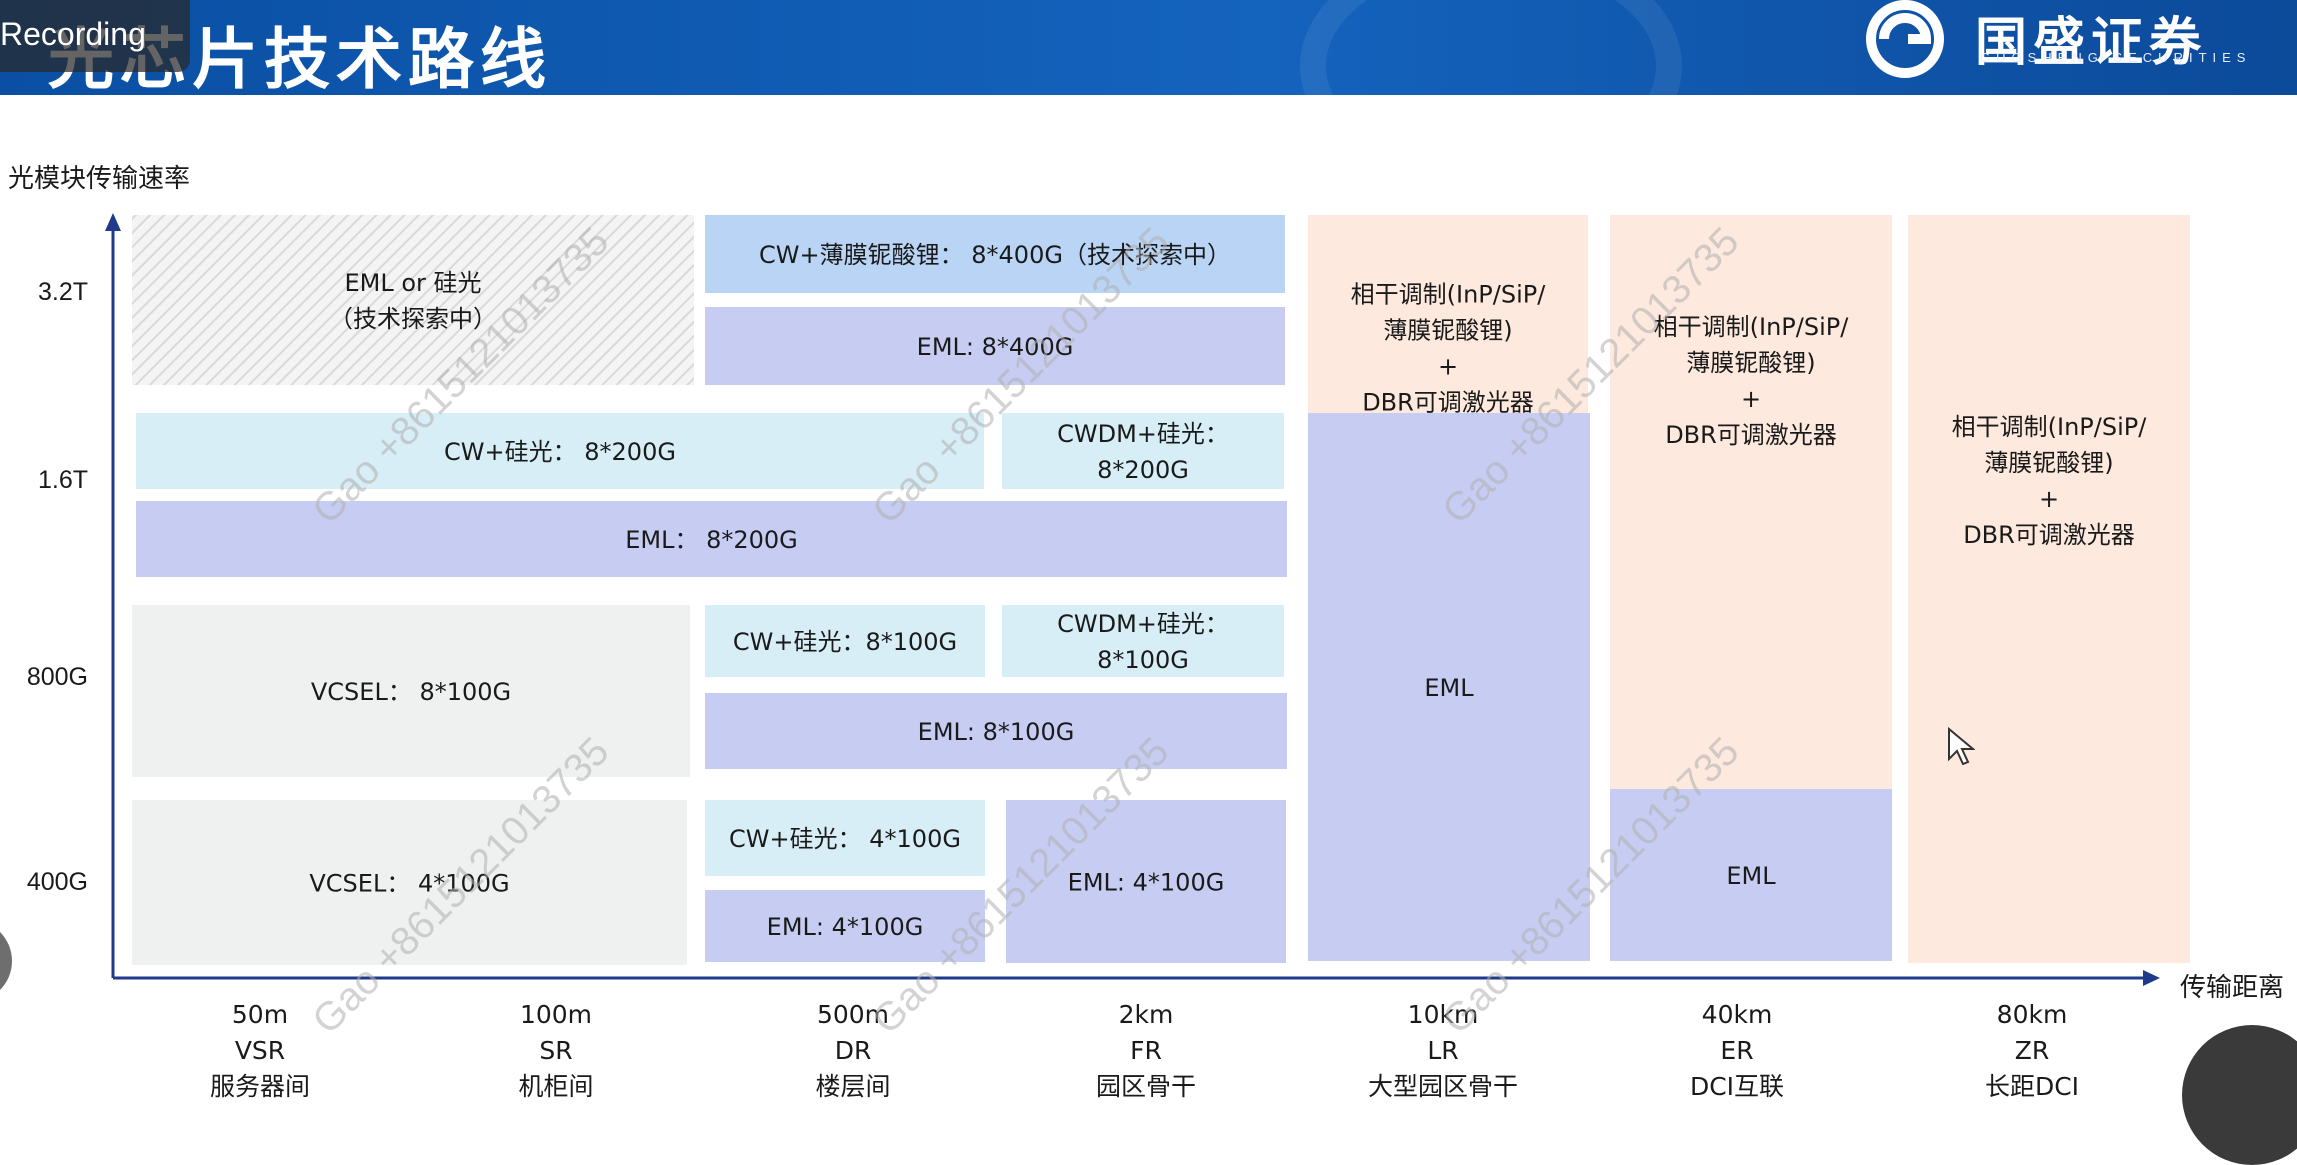 The height and width of the screenshot is (1165, 2297). I want to click on block-label-eml-er: EML, so click(1751, 876).